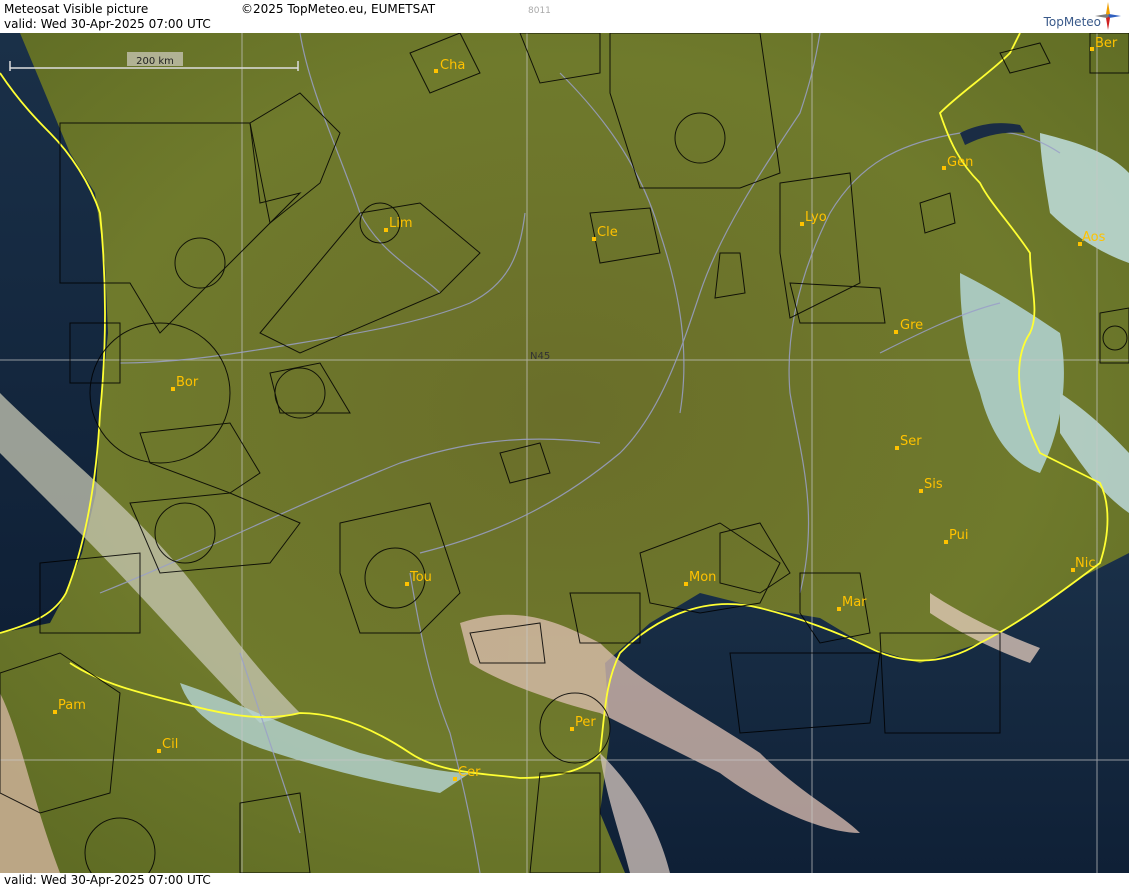  I want to click on svg-text: Pam, so click(72, 705).